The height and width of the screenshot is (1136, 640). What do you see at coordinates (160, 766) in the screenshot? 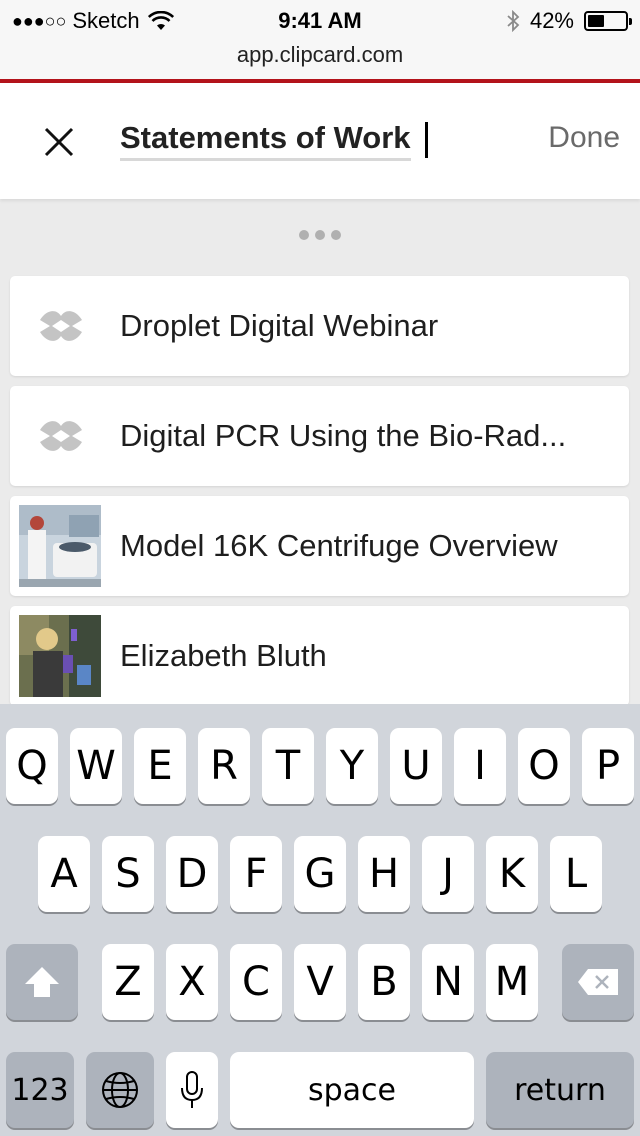
I see `key-e: E` at bounding box center [160, 766].